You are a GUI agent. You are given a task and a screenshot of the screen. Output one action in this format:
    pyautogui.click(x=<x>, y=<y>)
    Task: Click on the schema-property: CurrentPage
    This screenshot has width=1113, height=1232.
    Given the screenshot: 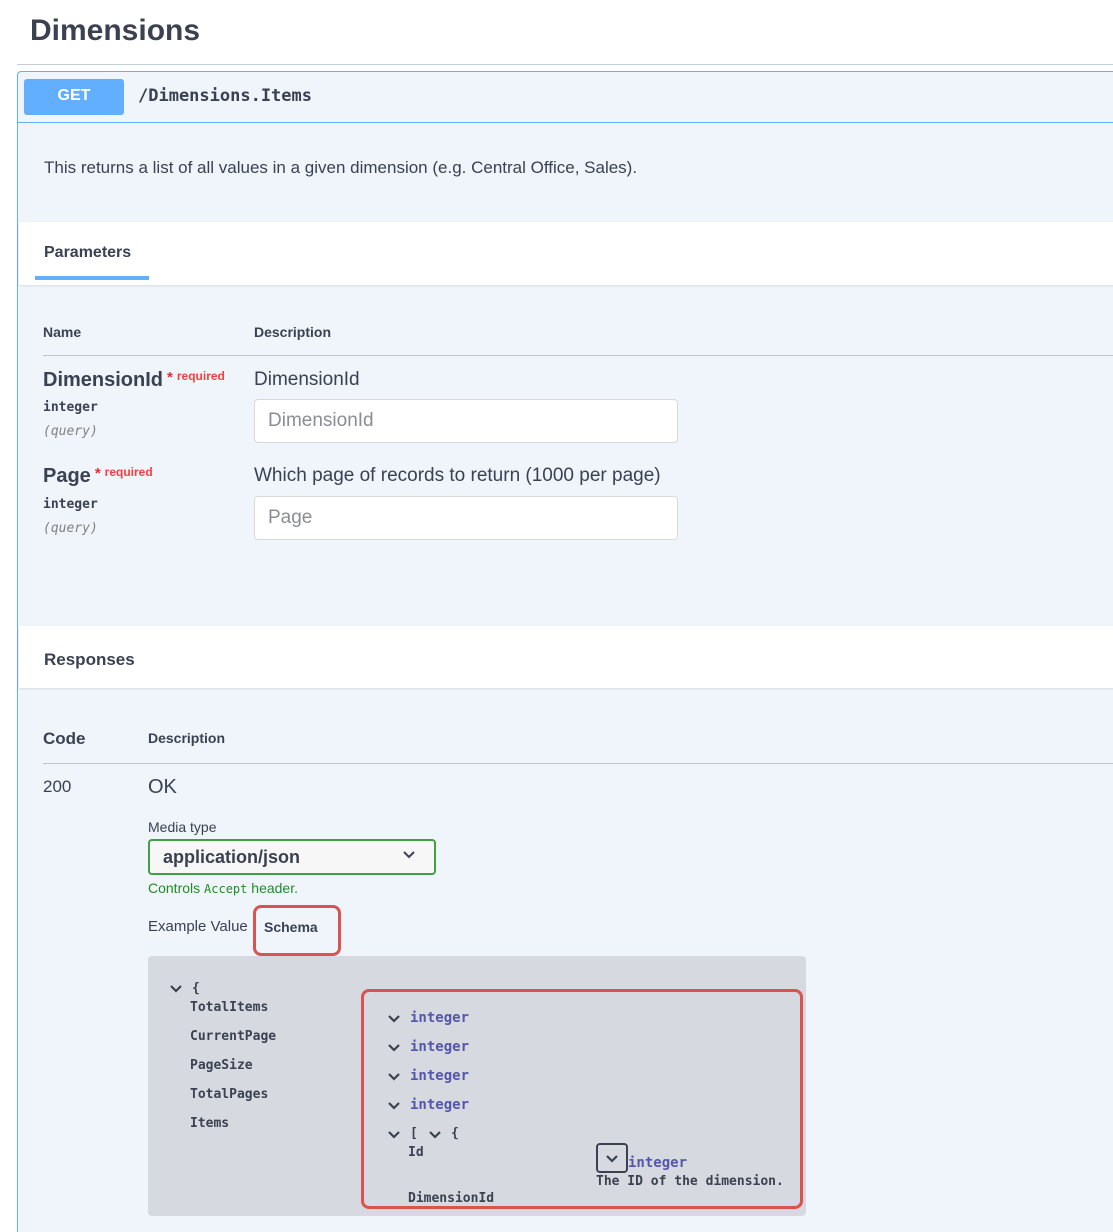 What is the action you would take?
    pyautogui.click(x=233, y=1036)
    